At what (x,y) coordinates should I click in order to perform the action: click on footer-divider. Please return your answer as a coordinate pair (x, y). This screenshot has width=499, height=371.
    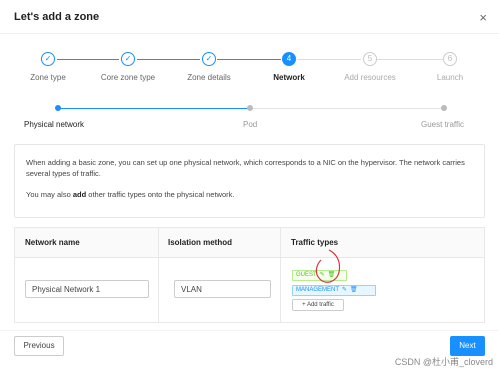
    Looking at the image, I should click on (249, 330).